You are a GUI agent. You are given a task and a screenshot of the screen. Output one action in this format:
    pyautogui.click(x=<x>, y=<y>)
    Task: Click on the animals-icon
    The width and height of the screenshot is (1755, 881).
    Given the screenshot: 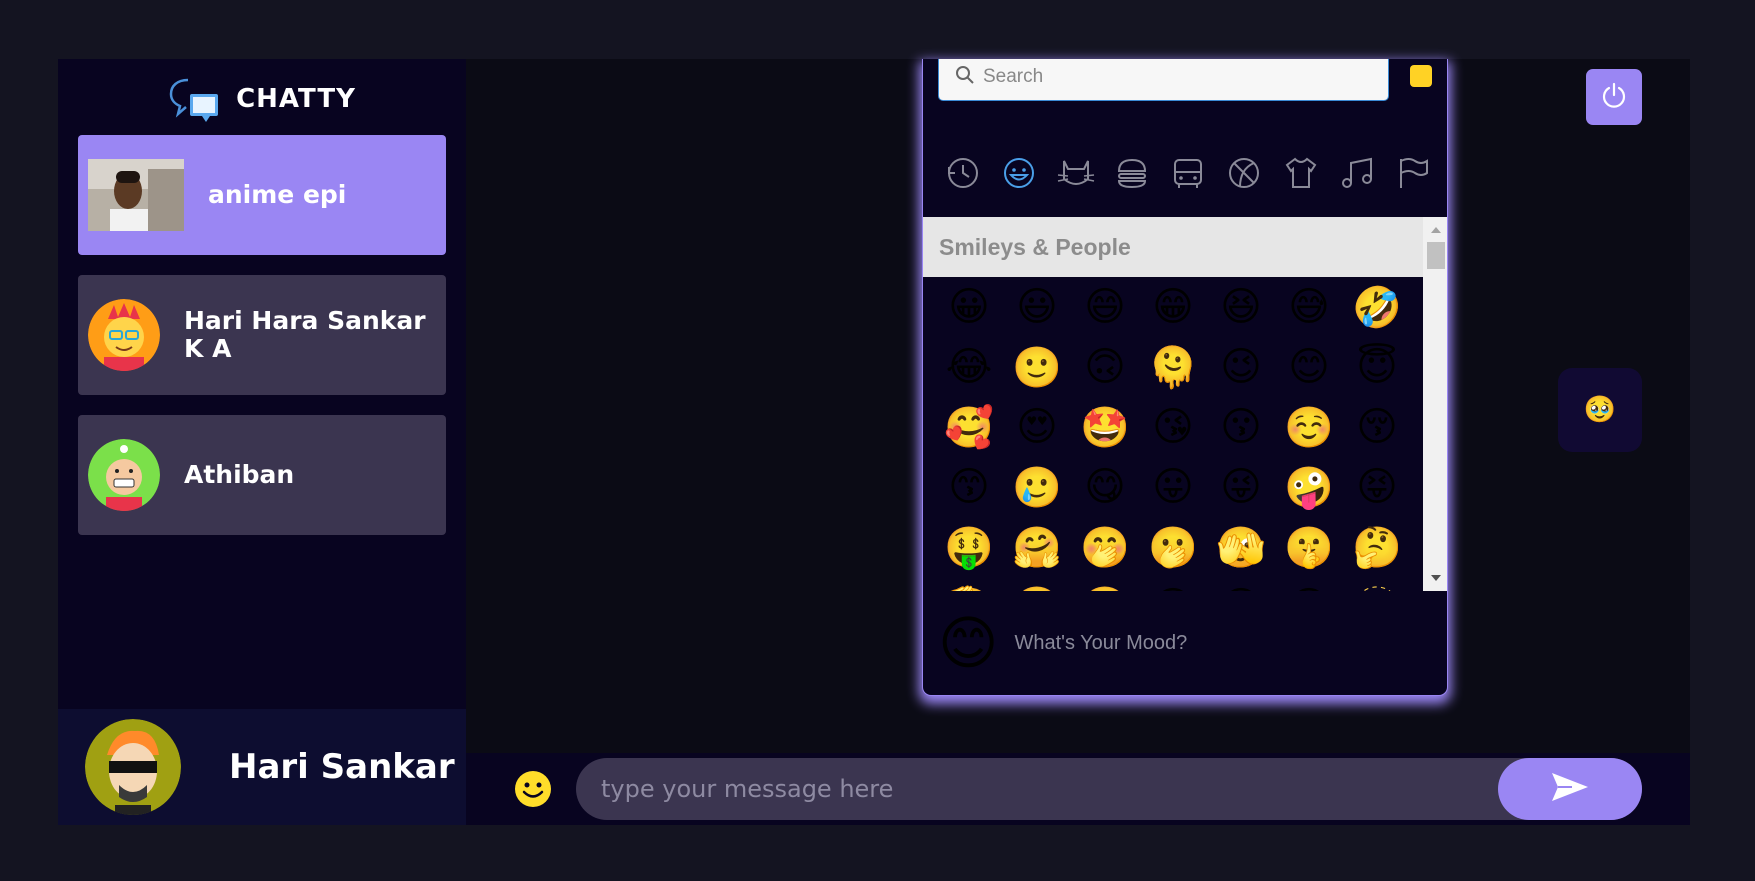 What is the action you would take?
    pyautogui.click(x=1076, y=173)
    